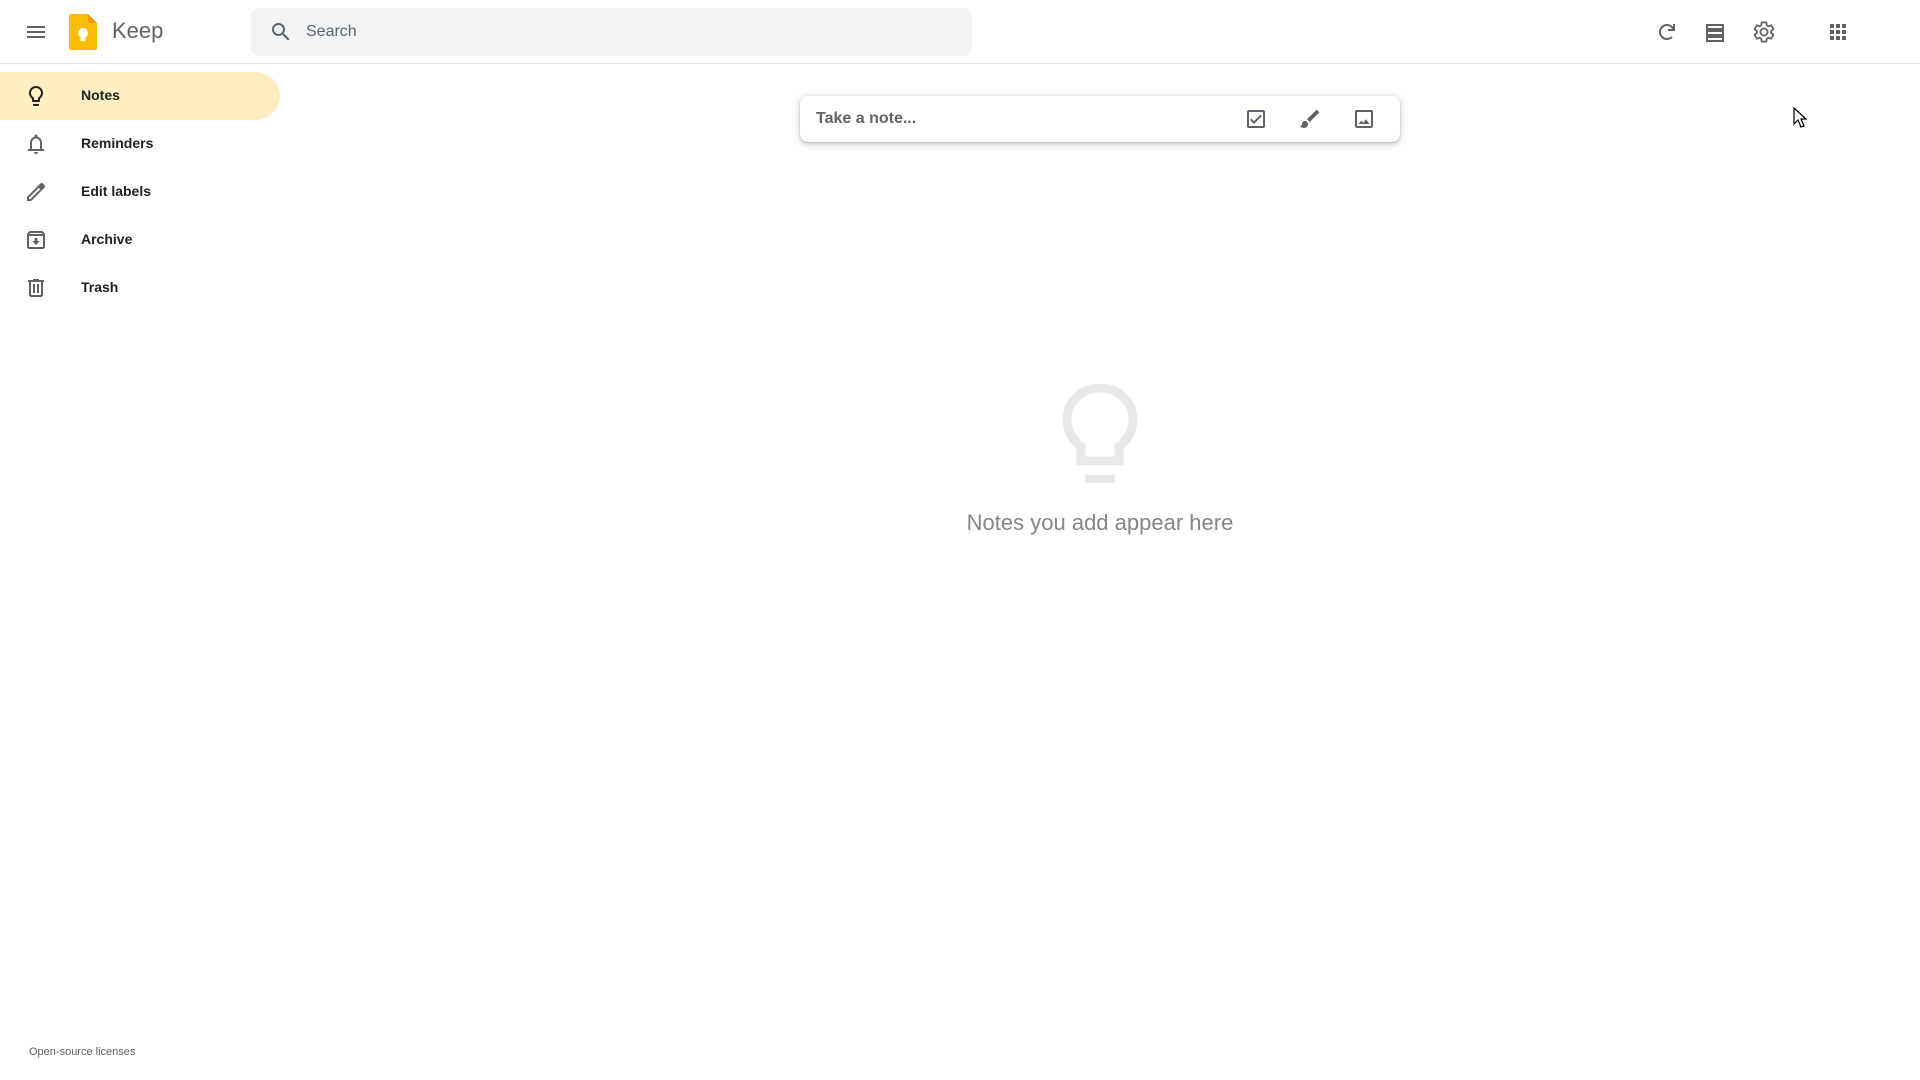 This screenshot has height=1080, width=1920. I want to click on sidebar-item-trash: Trash, so click(140, 288).